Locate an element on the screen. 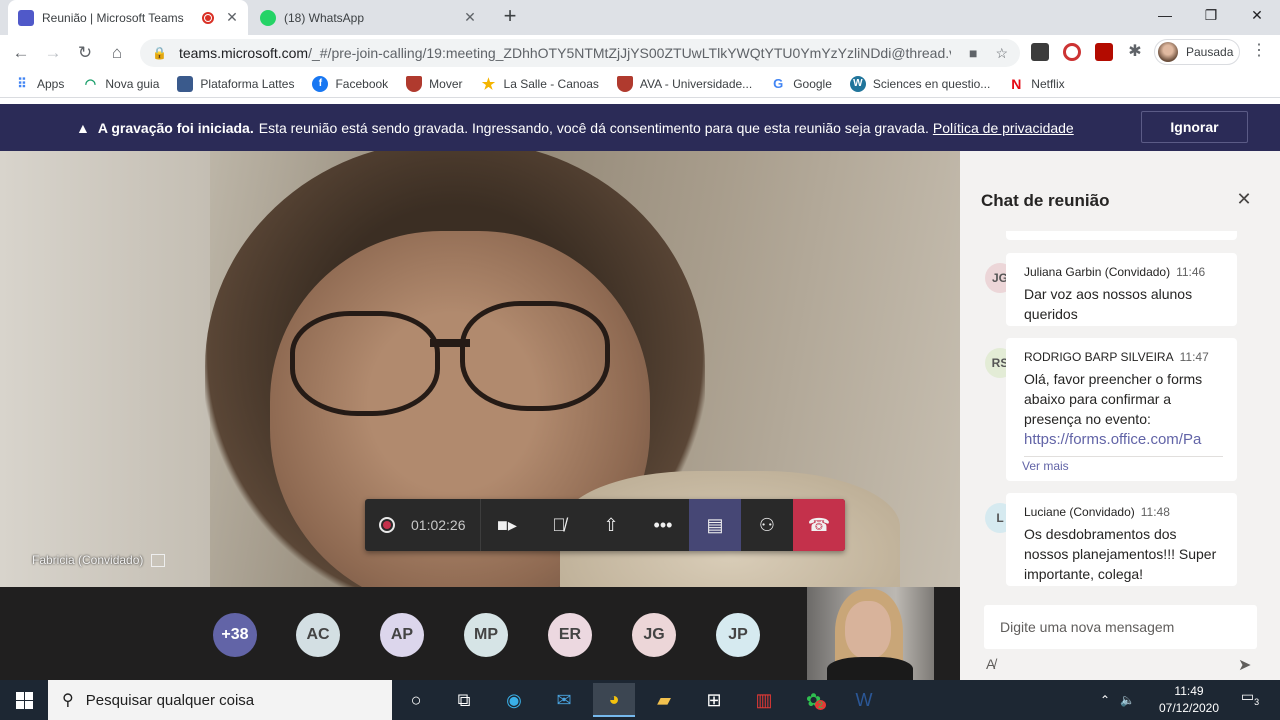 The width and height of the screenshot is (1280, 720). forward-icon: → is located at coordinates (53, 53).